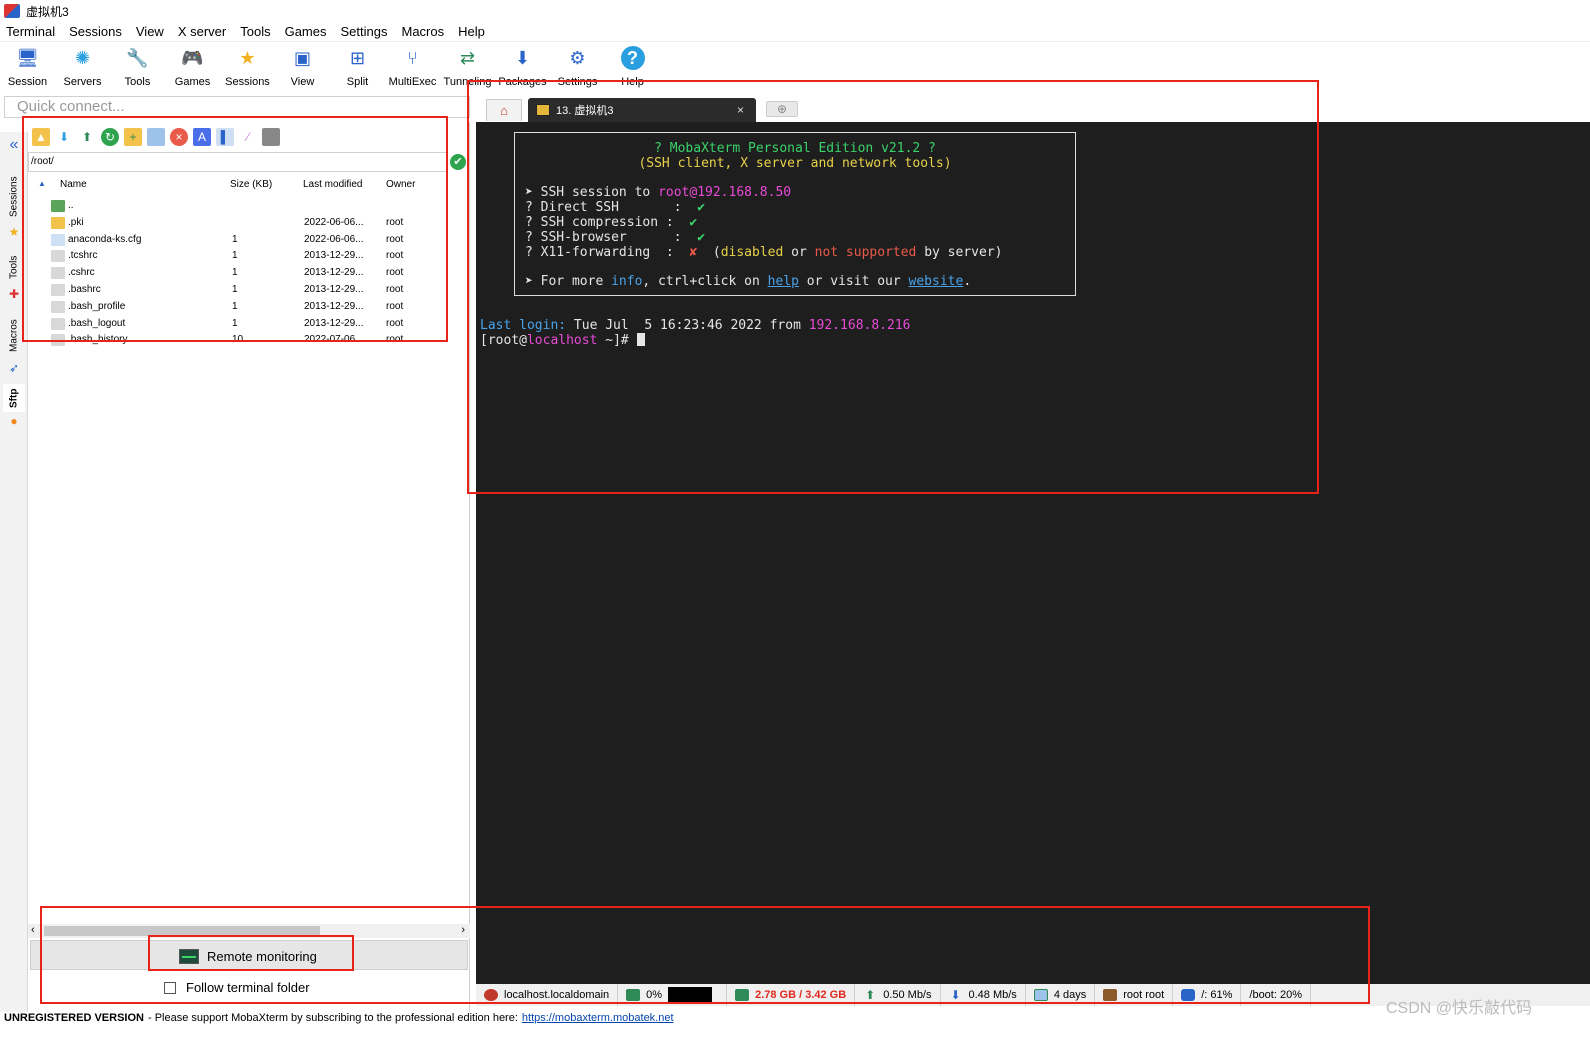 The height and width of the screenshot is (1038, 1590). I want to click on home-tab-icon: ⌂, so click(504, 110).